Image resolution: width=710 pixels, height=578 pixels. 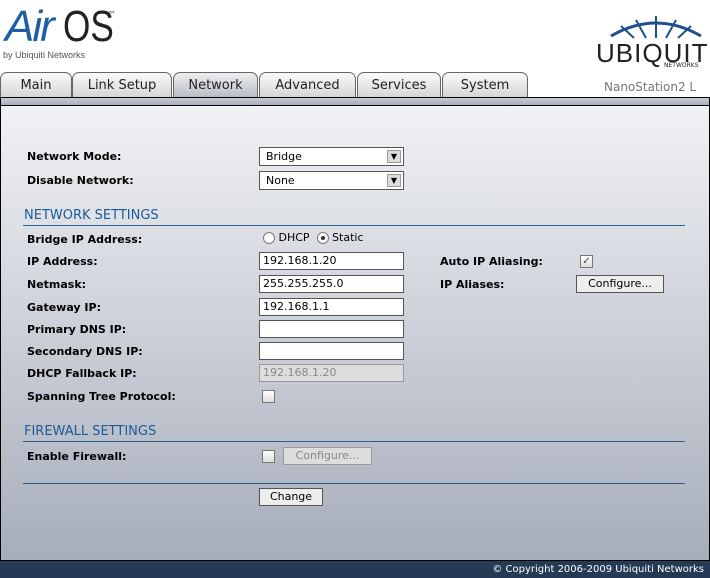 I want to click on change-button: Change, so click(x=291, y=497).